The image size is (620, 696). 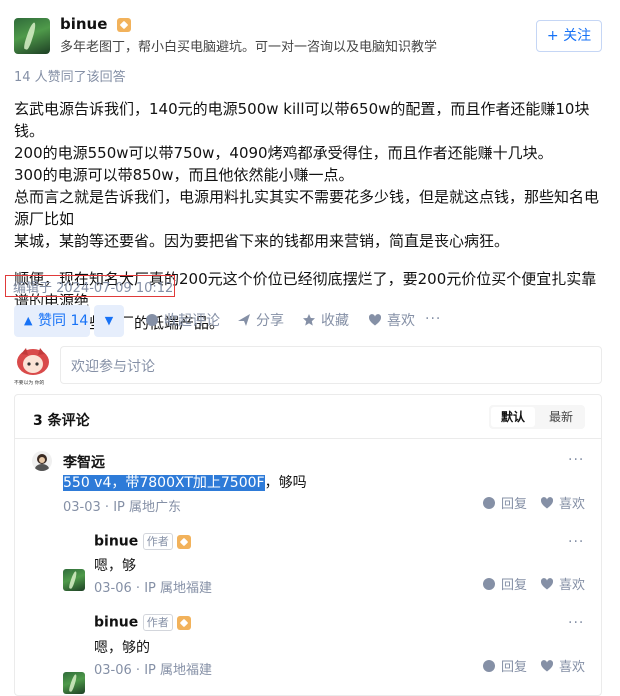 What do you see at coordinates (309, 320) in the screenshot?
I see `star-icon` at bounding box center [309, 320].